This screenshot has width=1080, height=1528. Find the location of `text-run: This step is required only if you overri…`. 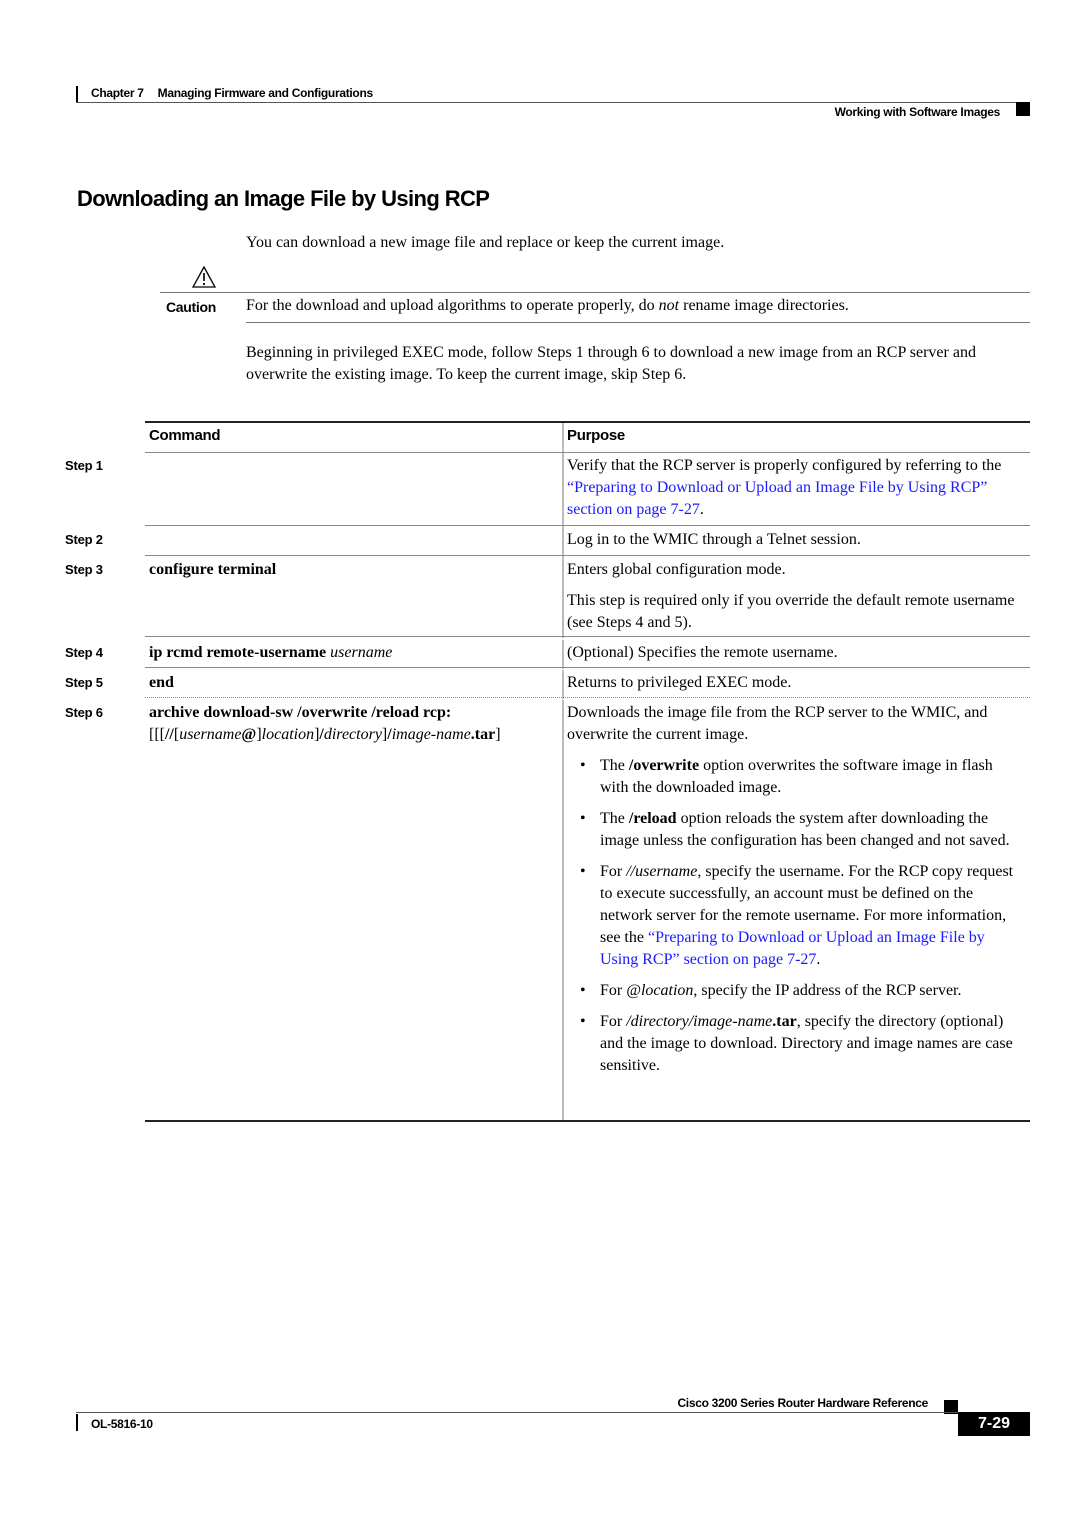

text-run: This step is required only if you overri… is located at coordinates (791, 611).